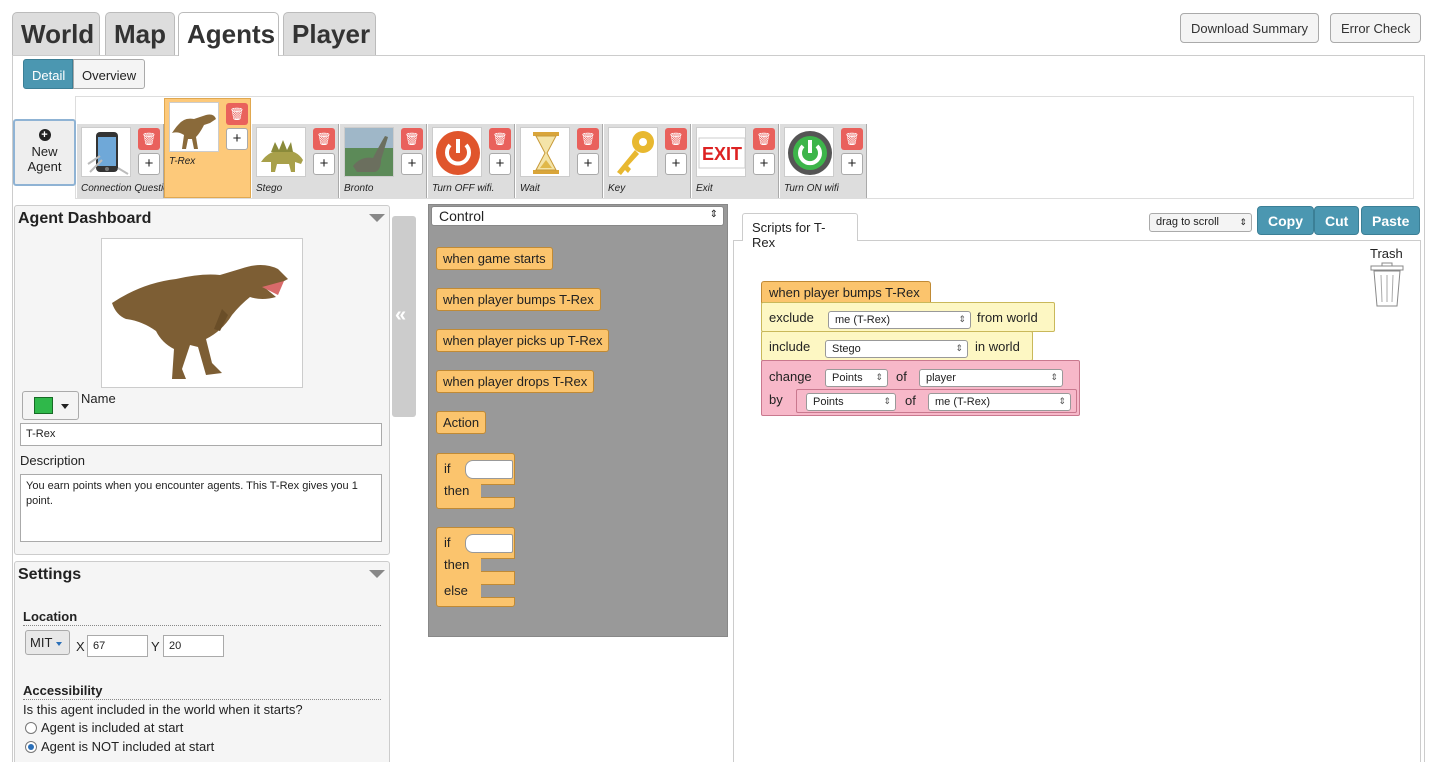  What do you see at coordinates (456, 590) in the screenshot?
I see `else-label: else` at bounding box center [456, 590].